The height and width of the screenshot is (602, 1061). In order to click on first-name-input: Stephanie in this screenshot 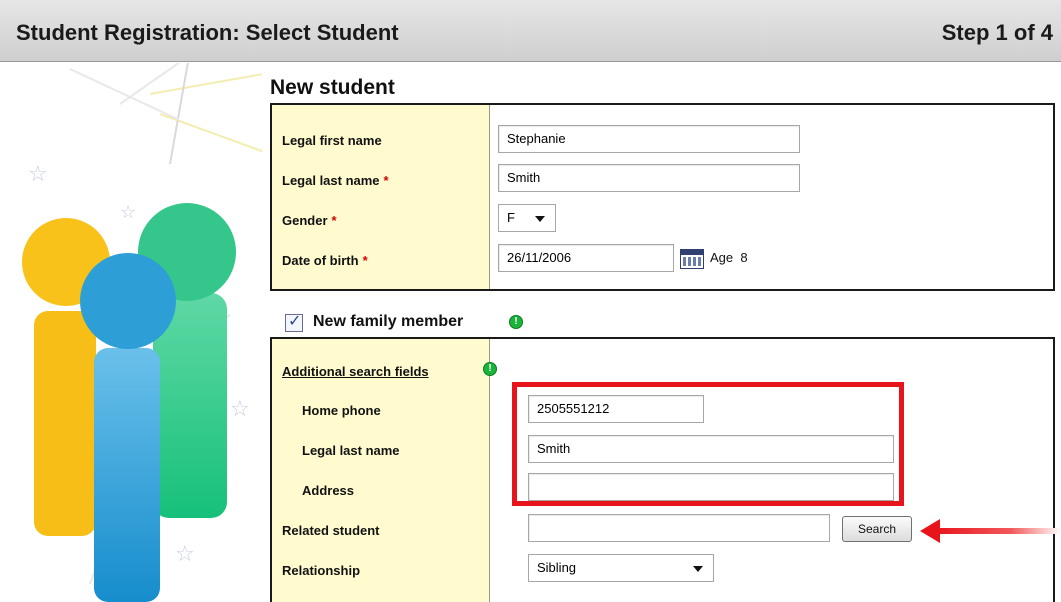, I will do `click(649, 139)`.